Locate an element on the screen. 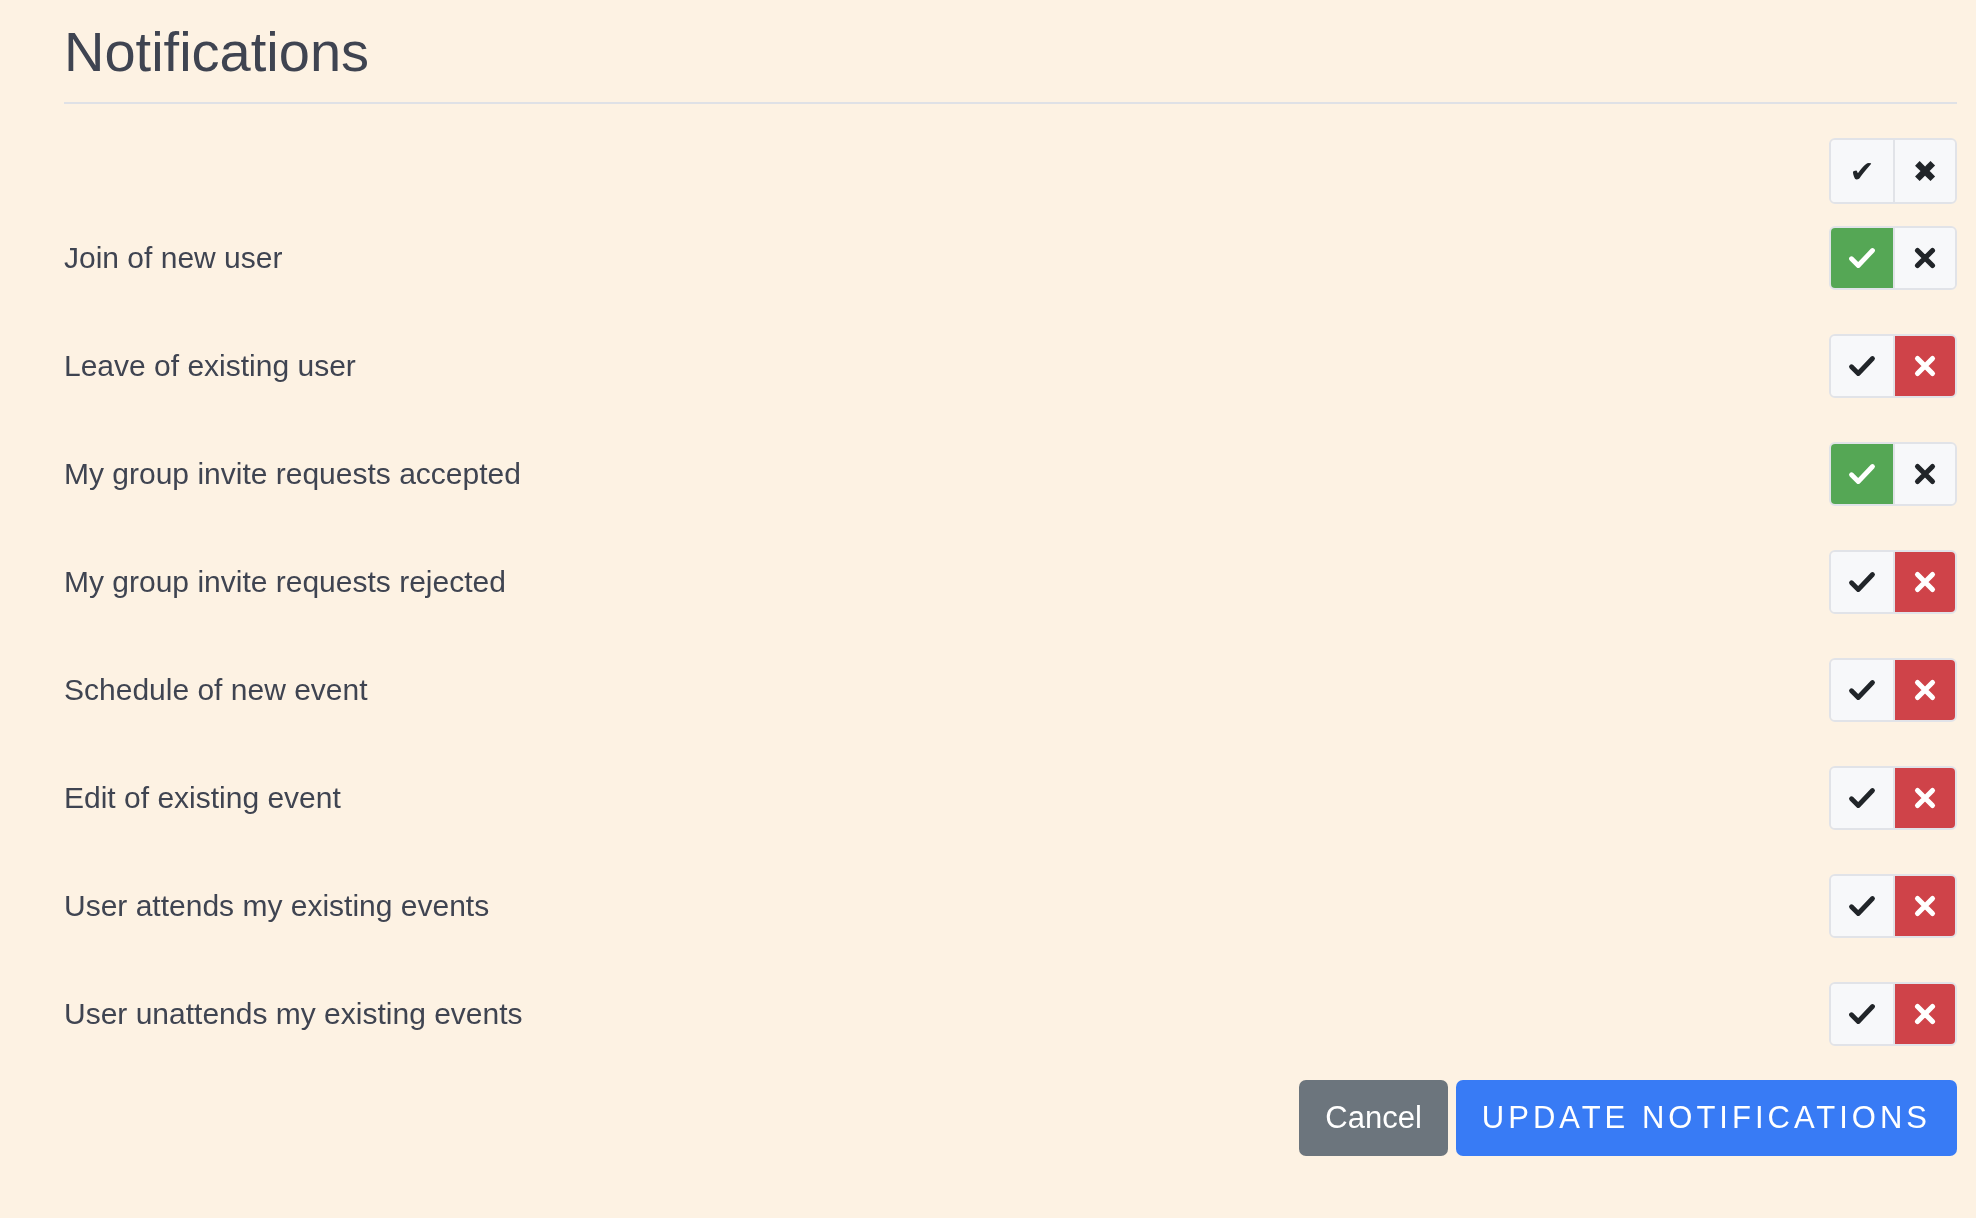 The width and height of the screenshot is (1976, 1218). setting-label: My group invite requests accepted is located at coordinates (292, 474).